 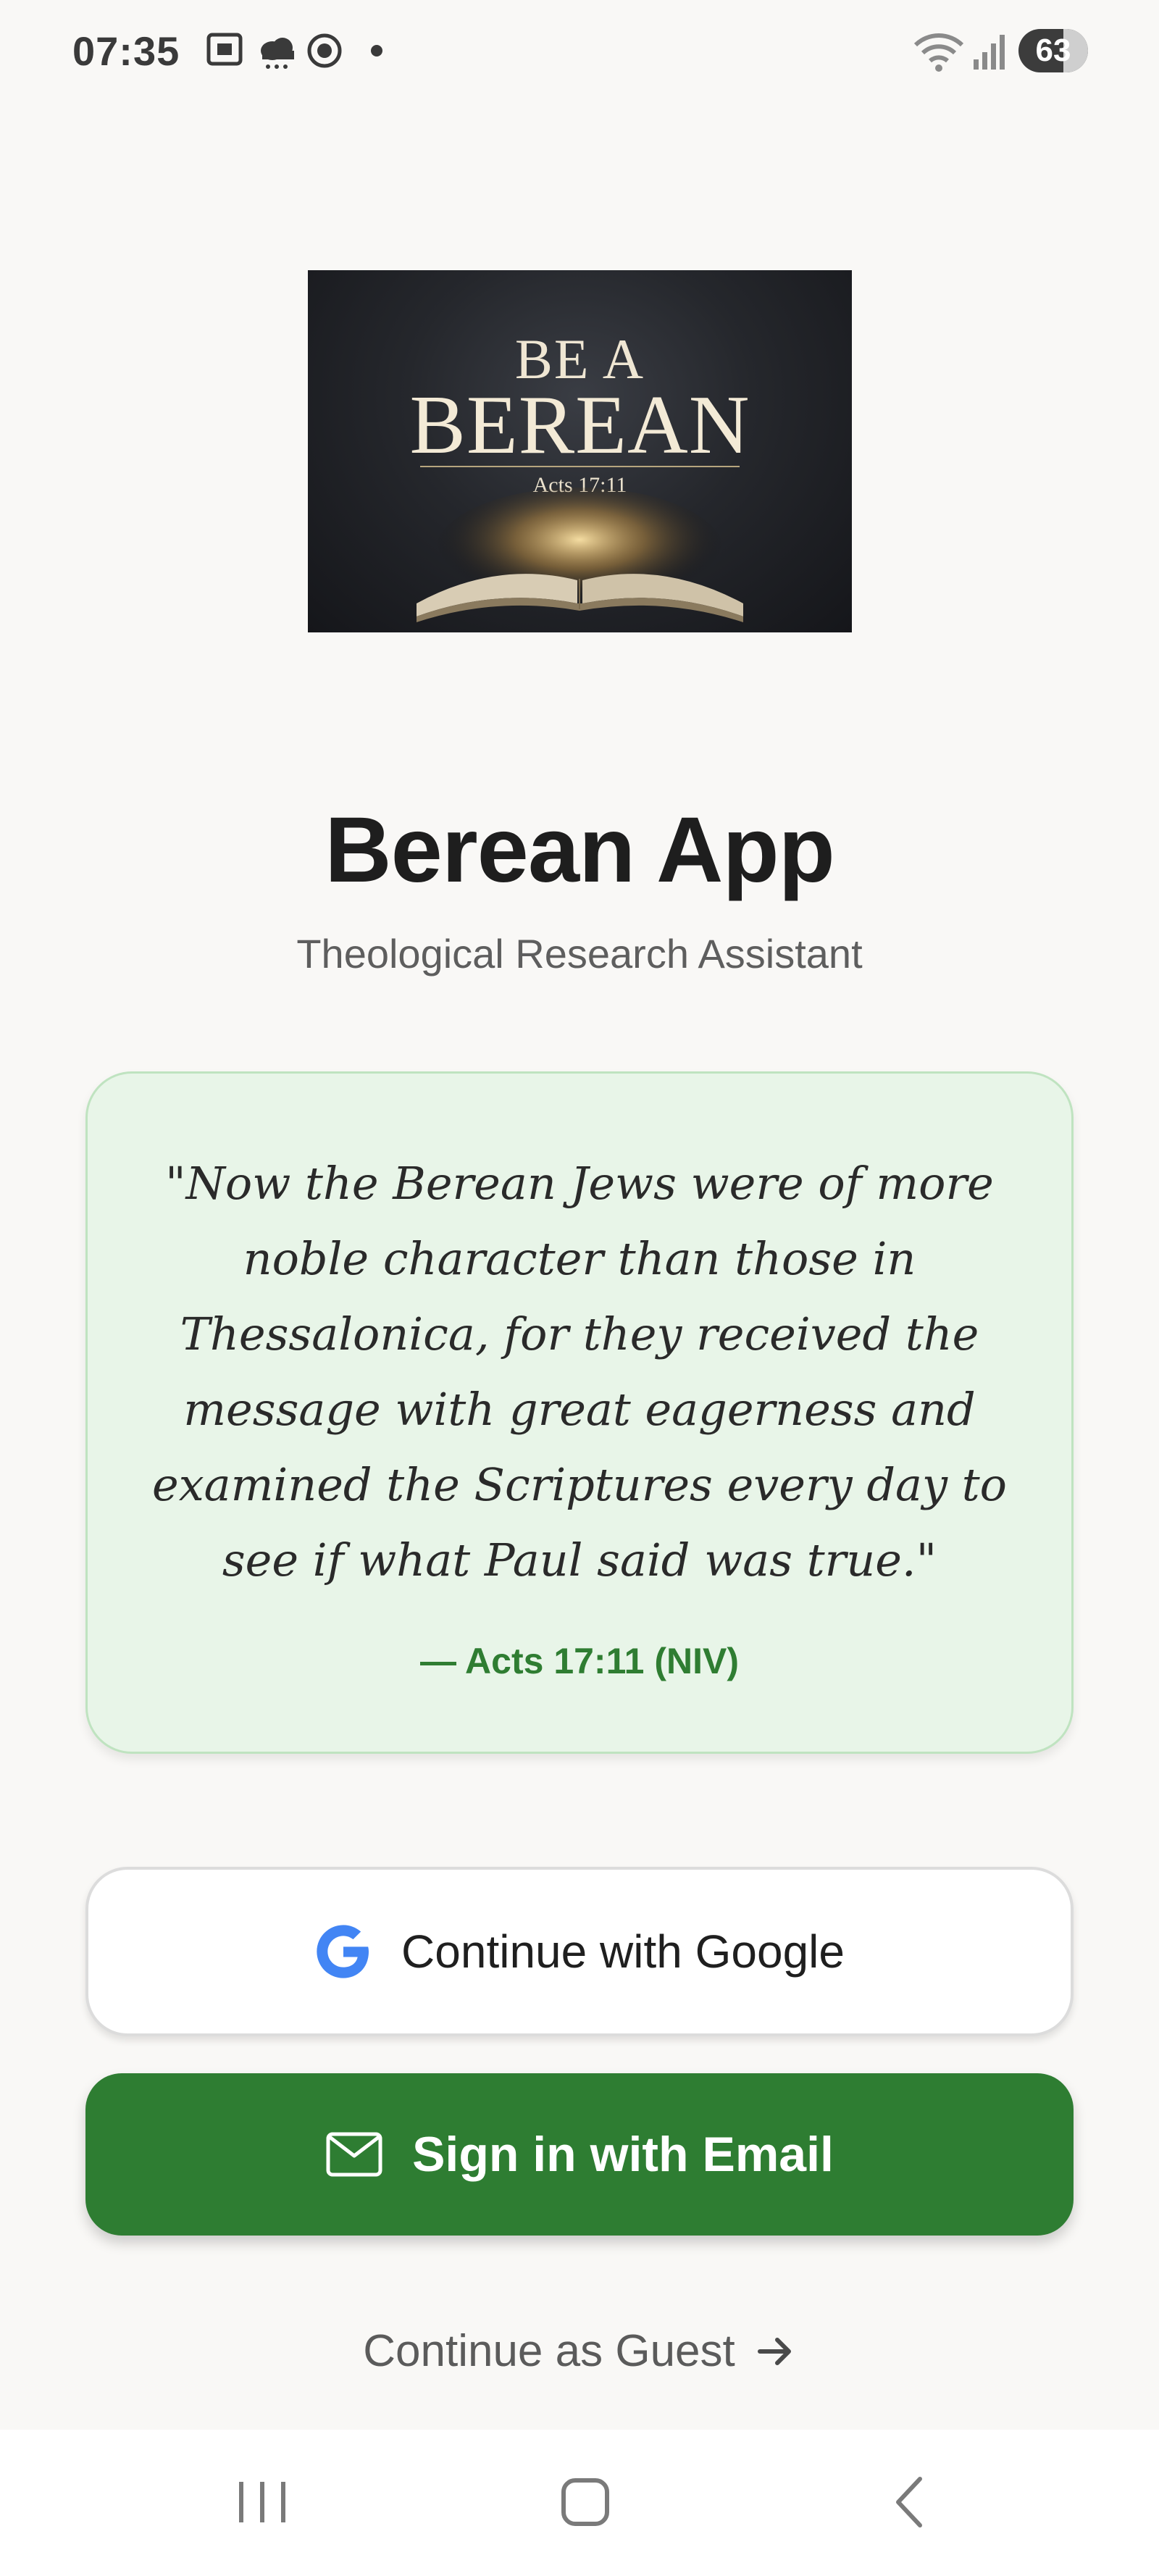 What do you see at coordinates (580, 466) in the screenshot?
I see `logo-divider` at bounding box center [580, 466].